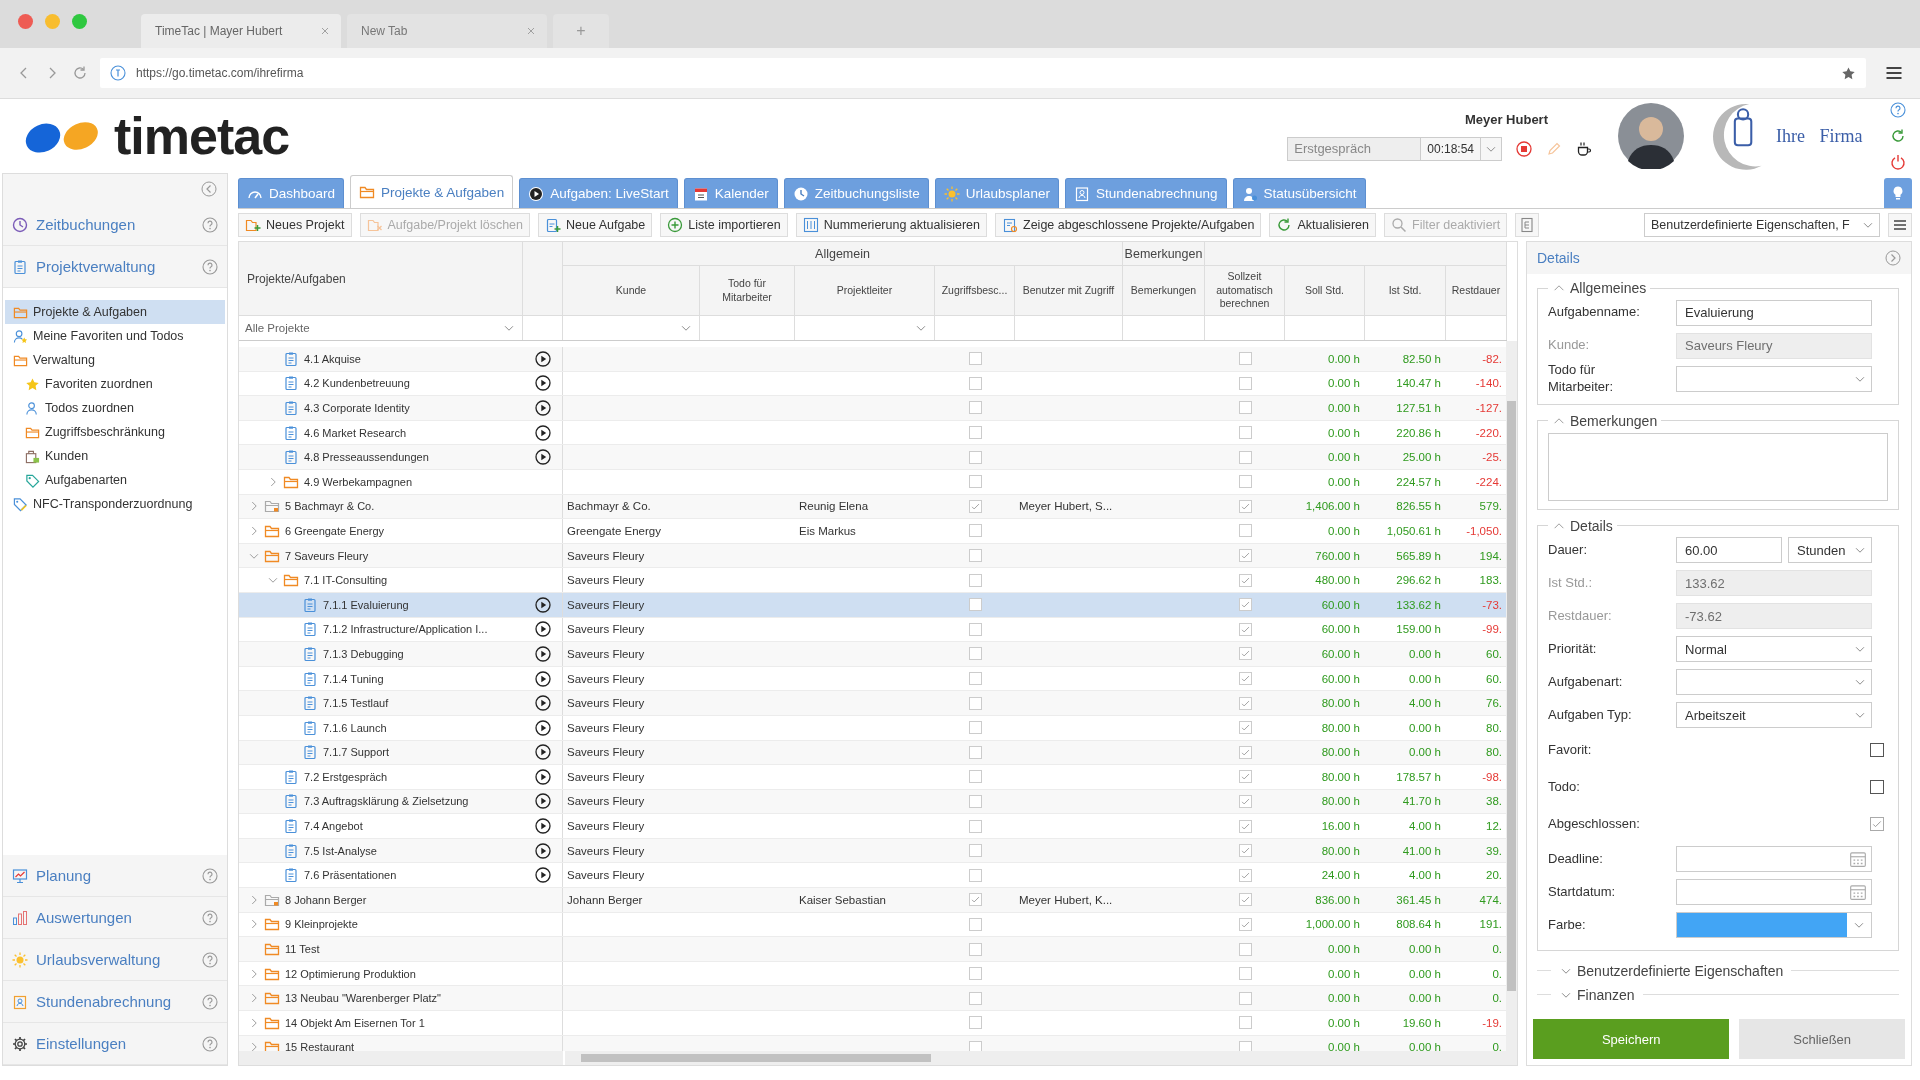 Image resolution: width=1920 pixels, height=1080 pixels. Describe the element at coordinates (432, 191) in the screenshot. I see `nav-tab: Projekte & Aufgaben` at that location.